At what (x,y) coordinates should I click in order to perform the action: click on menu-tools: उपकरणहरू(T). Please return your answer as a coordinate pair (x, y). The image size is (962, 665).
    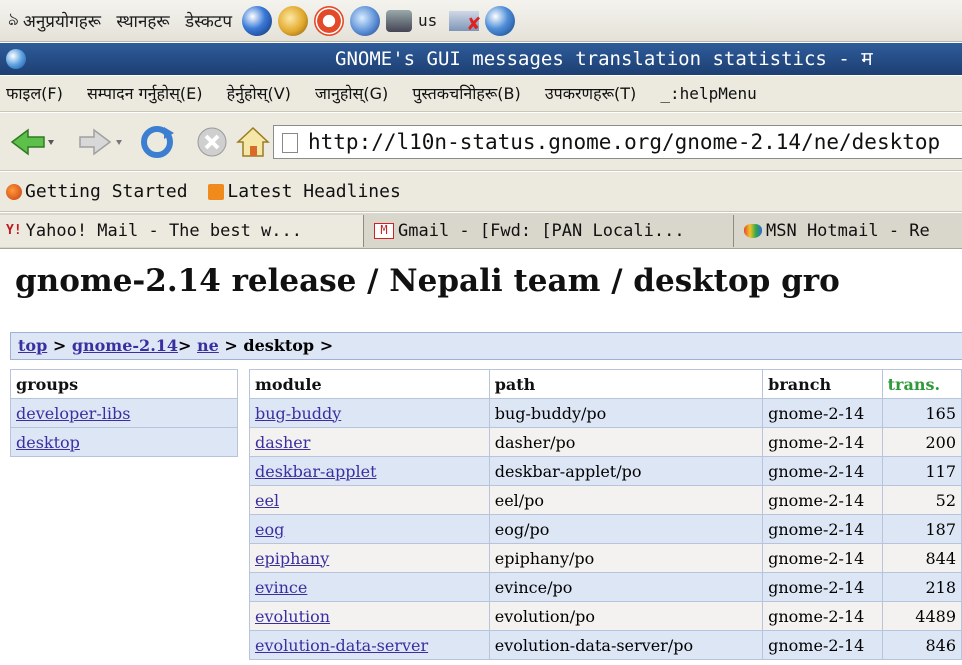
    Looking at the image, I should click on (590, 93).